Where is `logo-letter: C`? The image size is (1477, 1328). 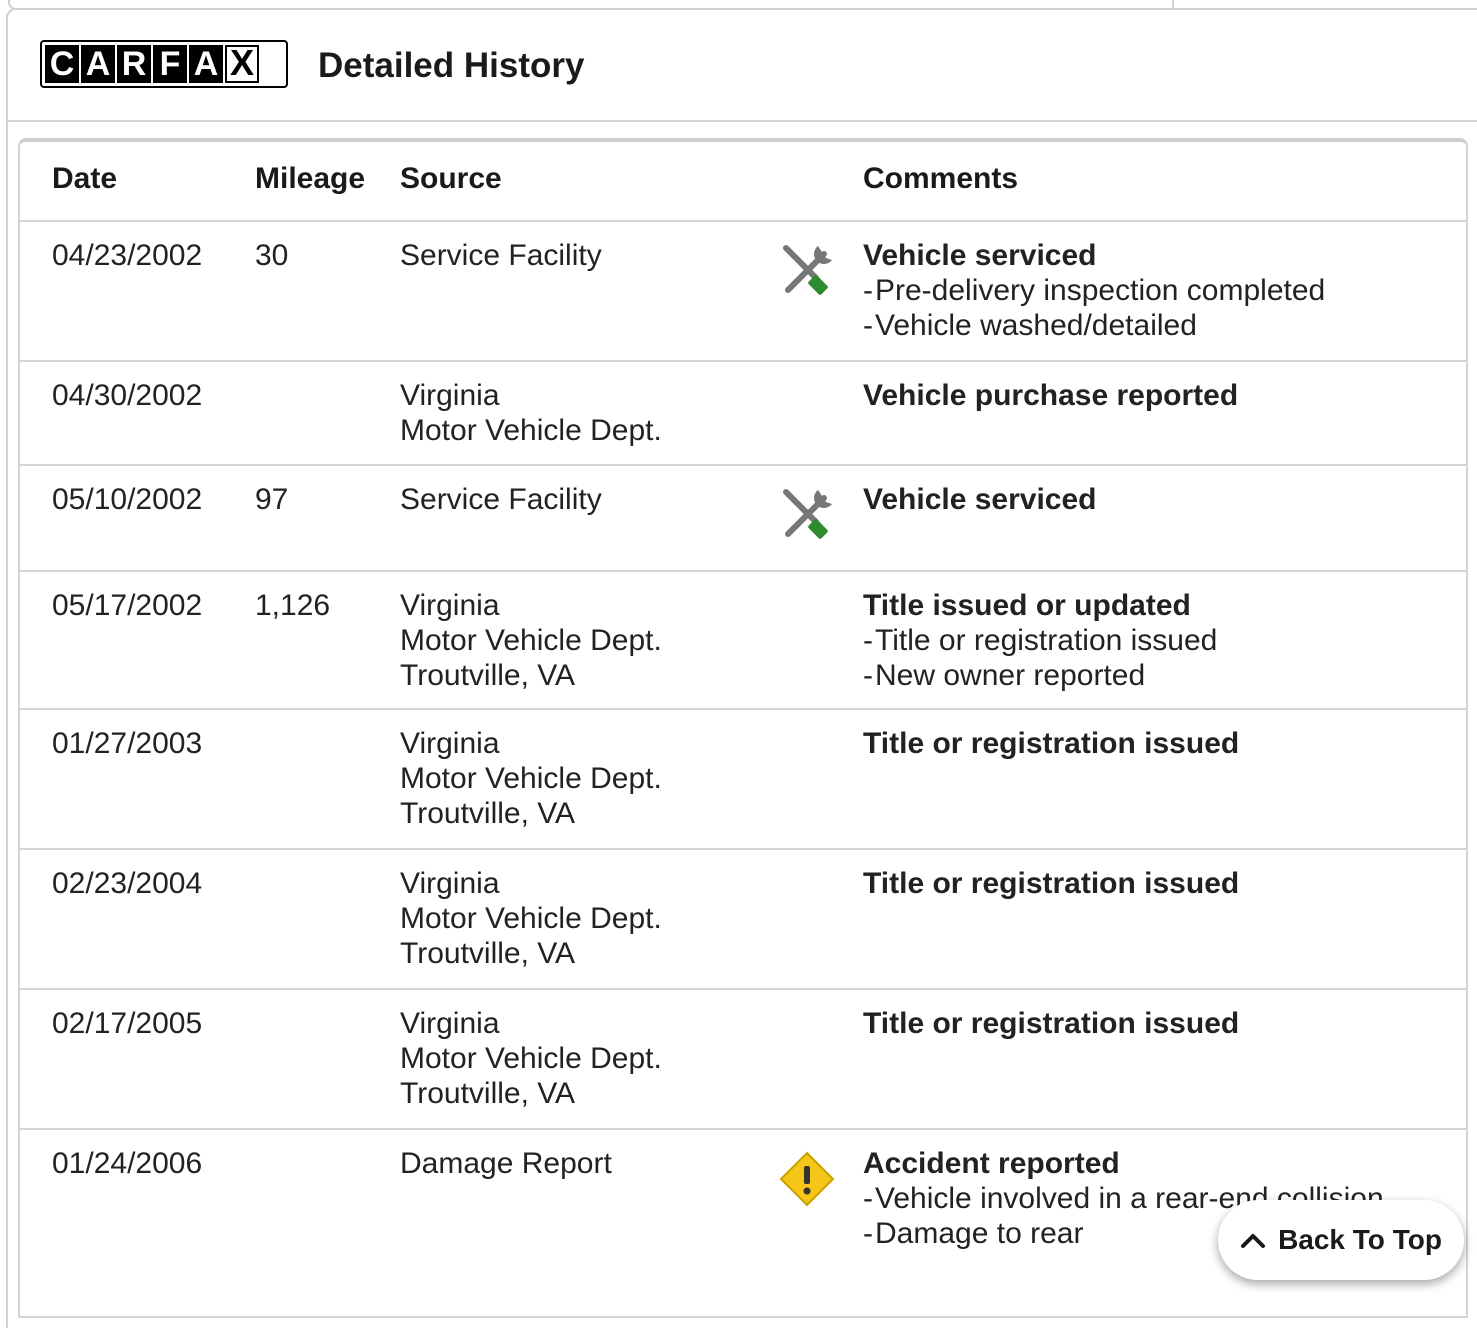 logo-letter: C is located at coordinates (62, 64).